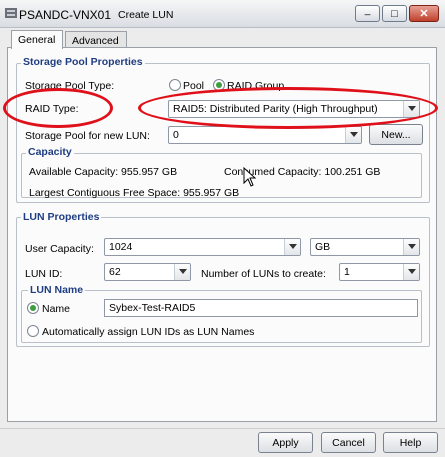  Describe the element at coordinates (222, 442) in the screenshot. I see `button-bar` at that location.